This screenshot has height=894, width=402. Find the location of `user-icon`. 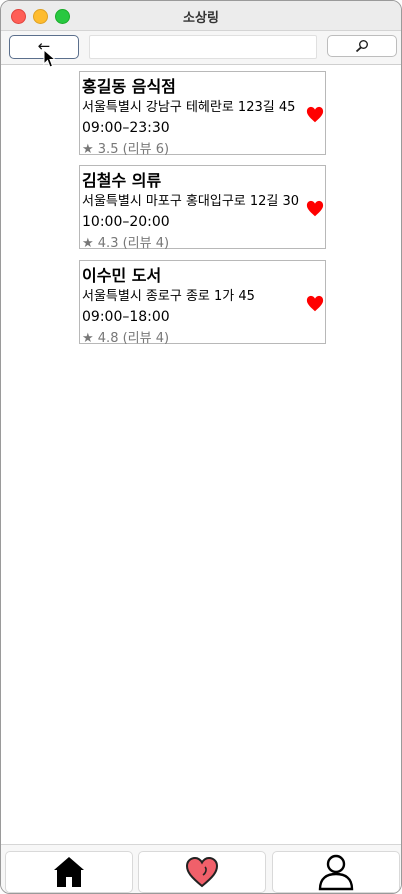

user-icon is located at coordinates (336, 872).